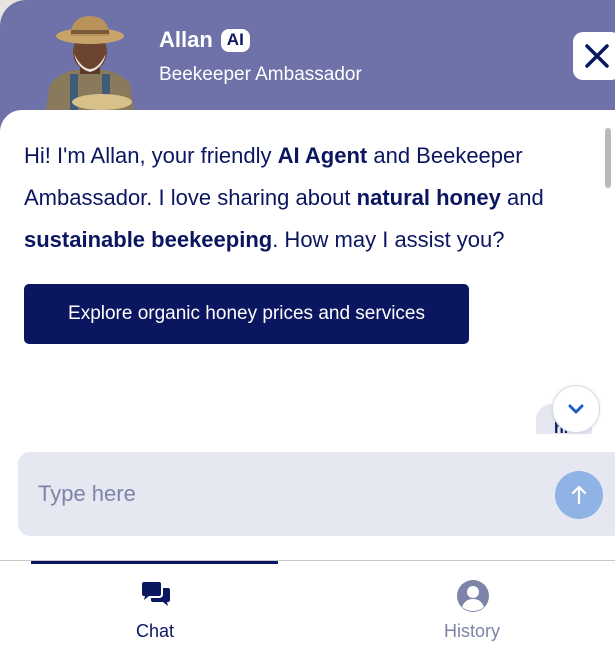 The height and width of the screenshot is (666, 615). Describe the element at coordinates (260, 74) in the screenshot. I see `agent-role: Beekeeper Ambassador` at that location.